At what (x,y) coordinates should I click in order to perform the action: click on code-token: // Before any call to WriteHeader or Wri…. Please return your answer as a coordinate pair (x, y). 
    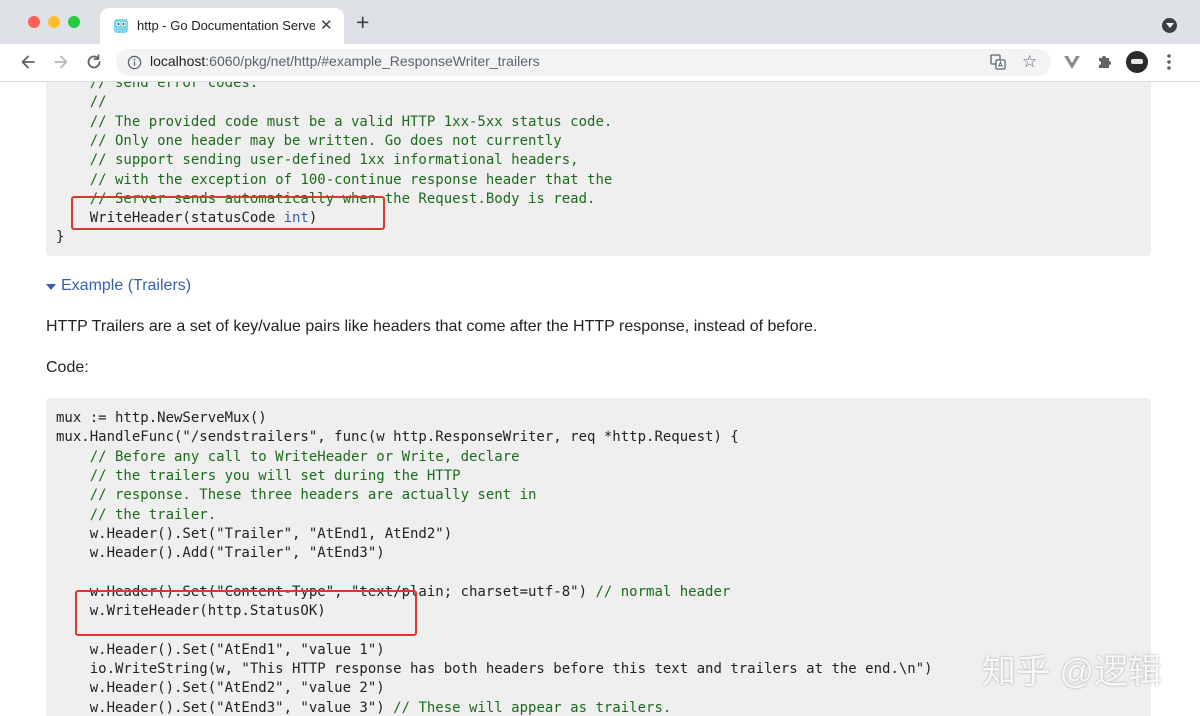
    Looking at the image, I should click on (288, 456).